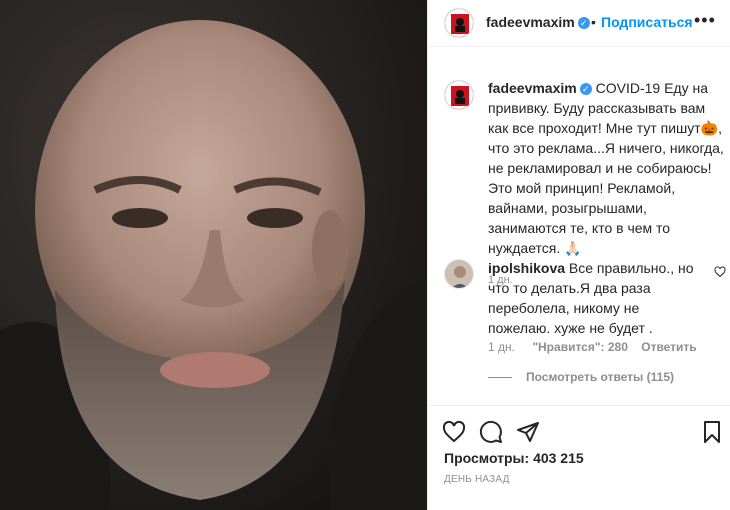 The height and width of the screenshot is (510, 730). I want to click on replies-line, so click(500, 378).